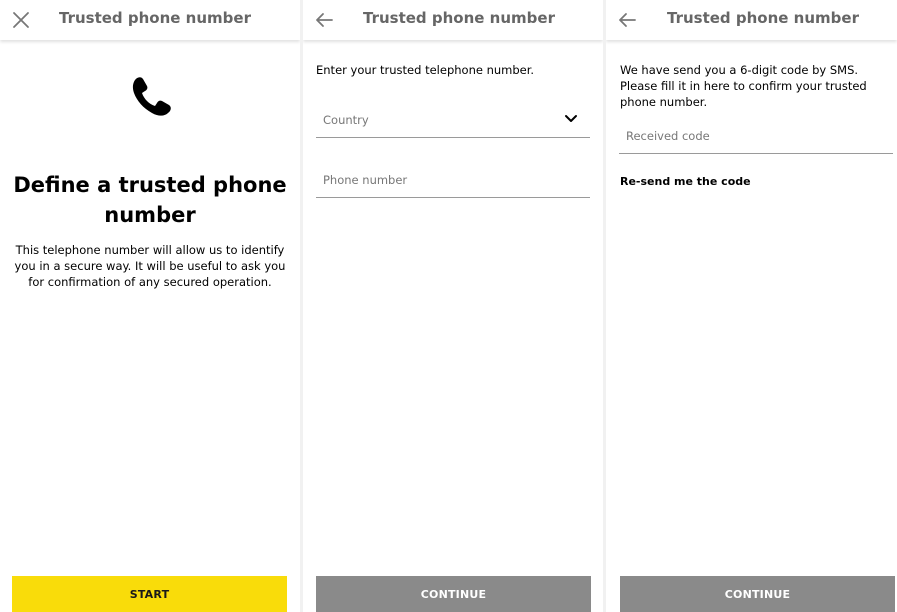 Image resolution: width=897 pixels, height=612 pixels. I want to click on instruction-text: Enter your trusted telephone number., so click(425, 70).